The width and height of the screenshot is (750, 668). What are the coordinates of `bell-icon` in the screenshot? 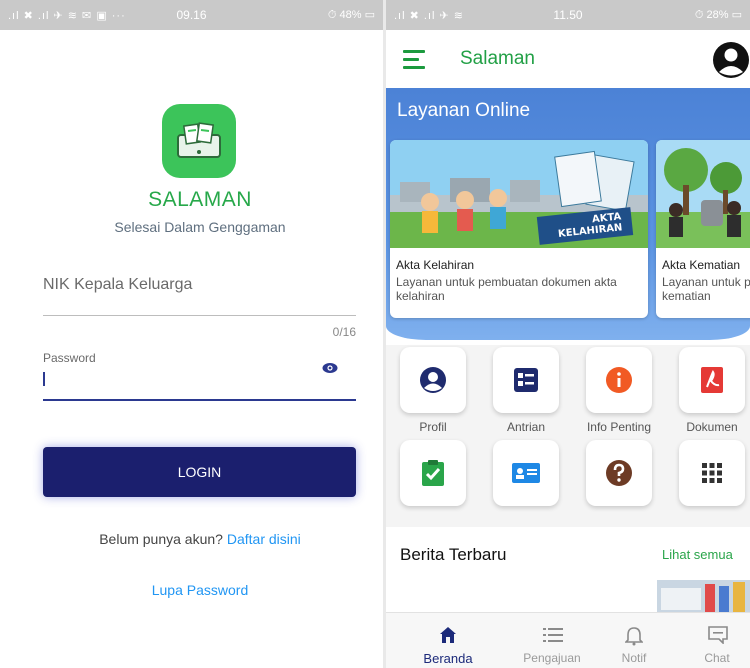 It's located at (634, 636).